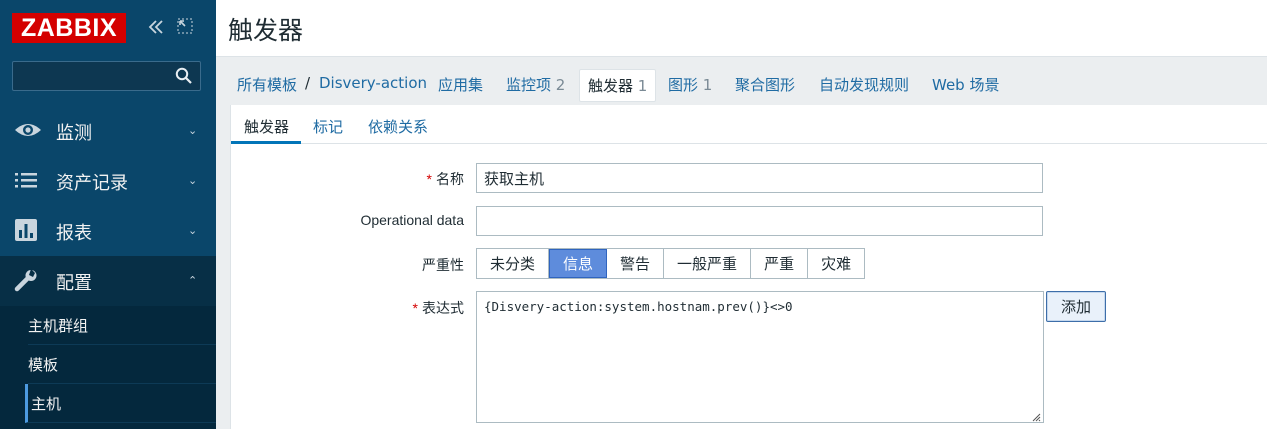  Describe the element at coordinates (267, 84) in the screenshot. I see `breadcrumb-all-templates: 所有模板` at that location.